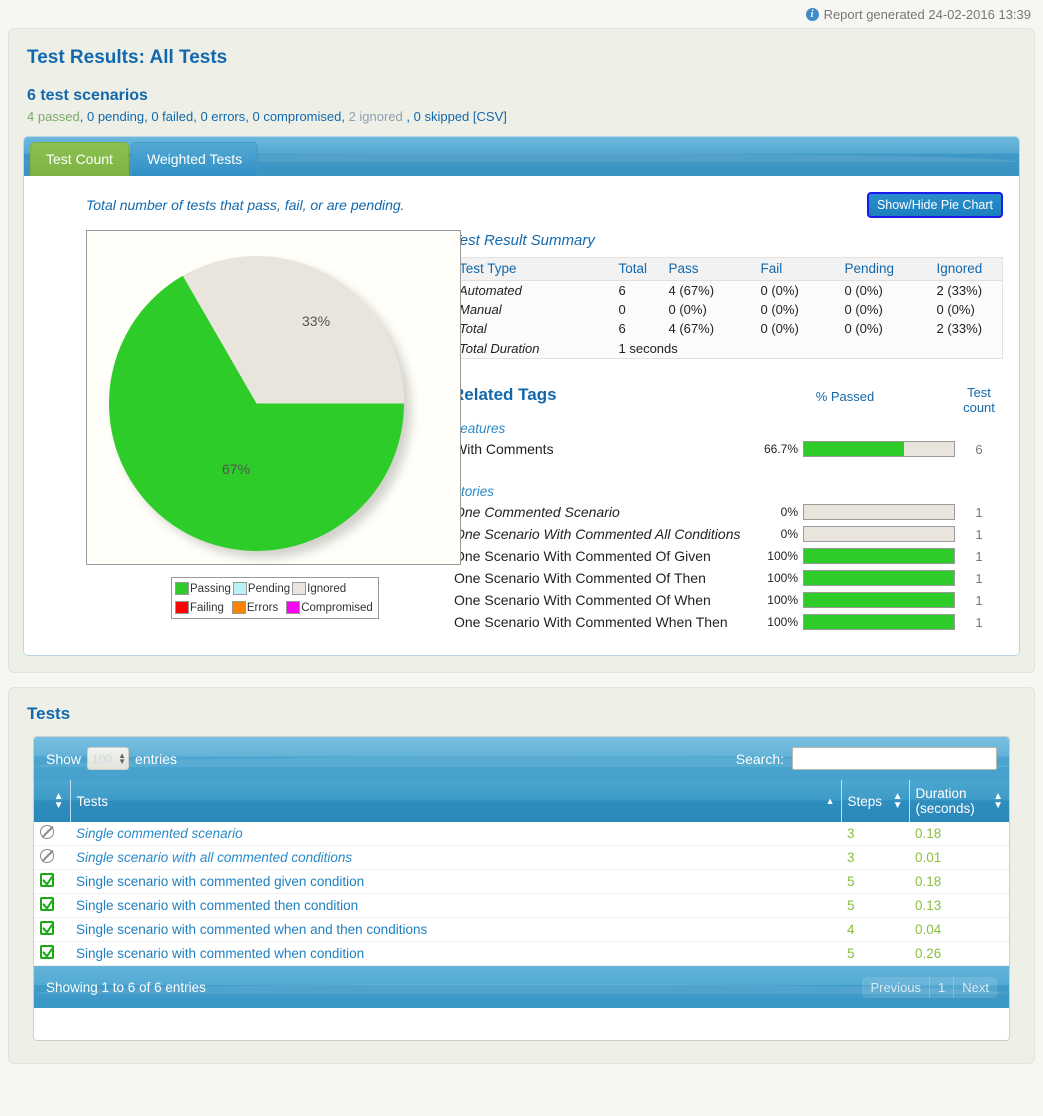 This screenshot has height=1116, width=1043. I want to click on page-length-select: 100 ▲ ▼, so click(108, 758).